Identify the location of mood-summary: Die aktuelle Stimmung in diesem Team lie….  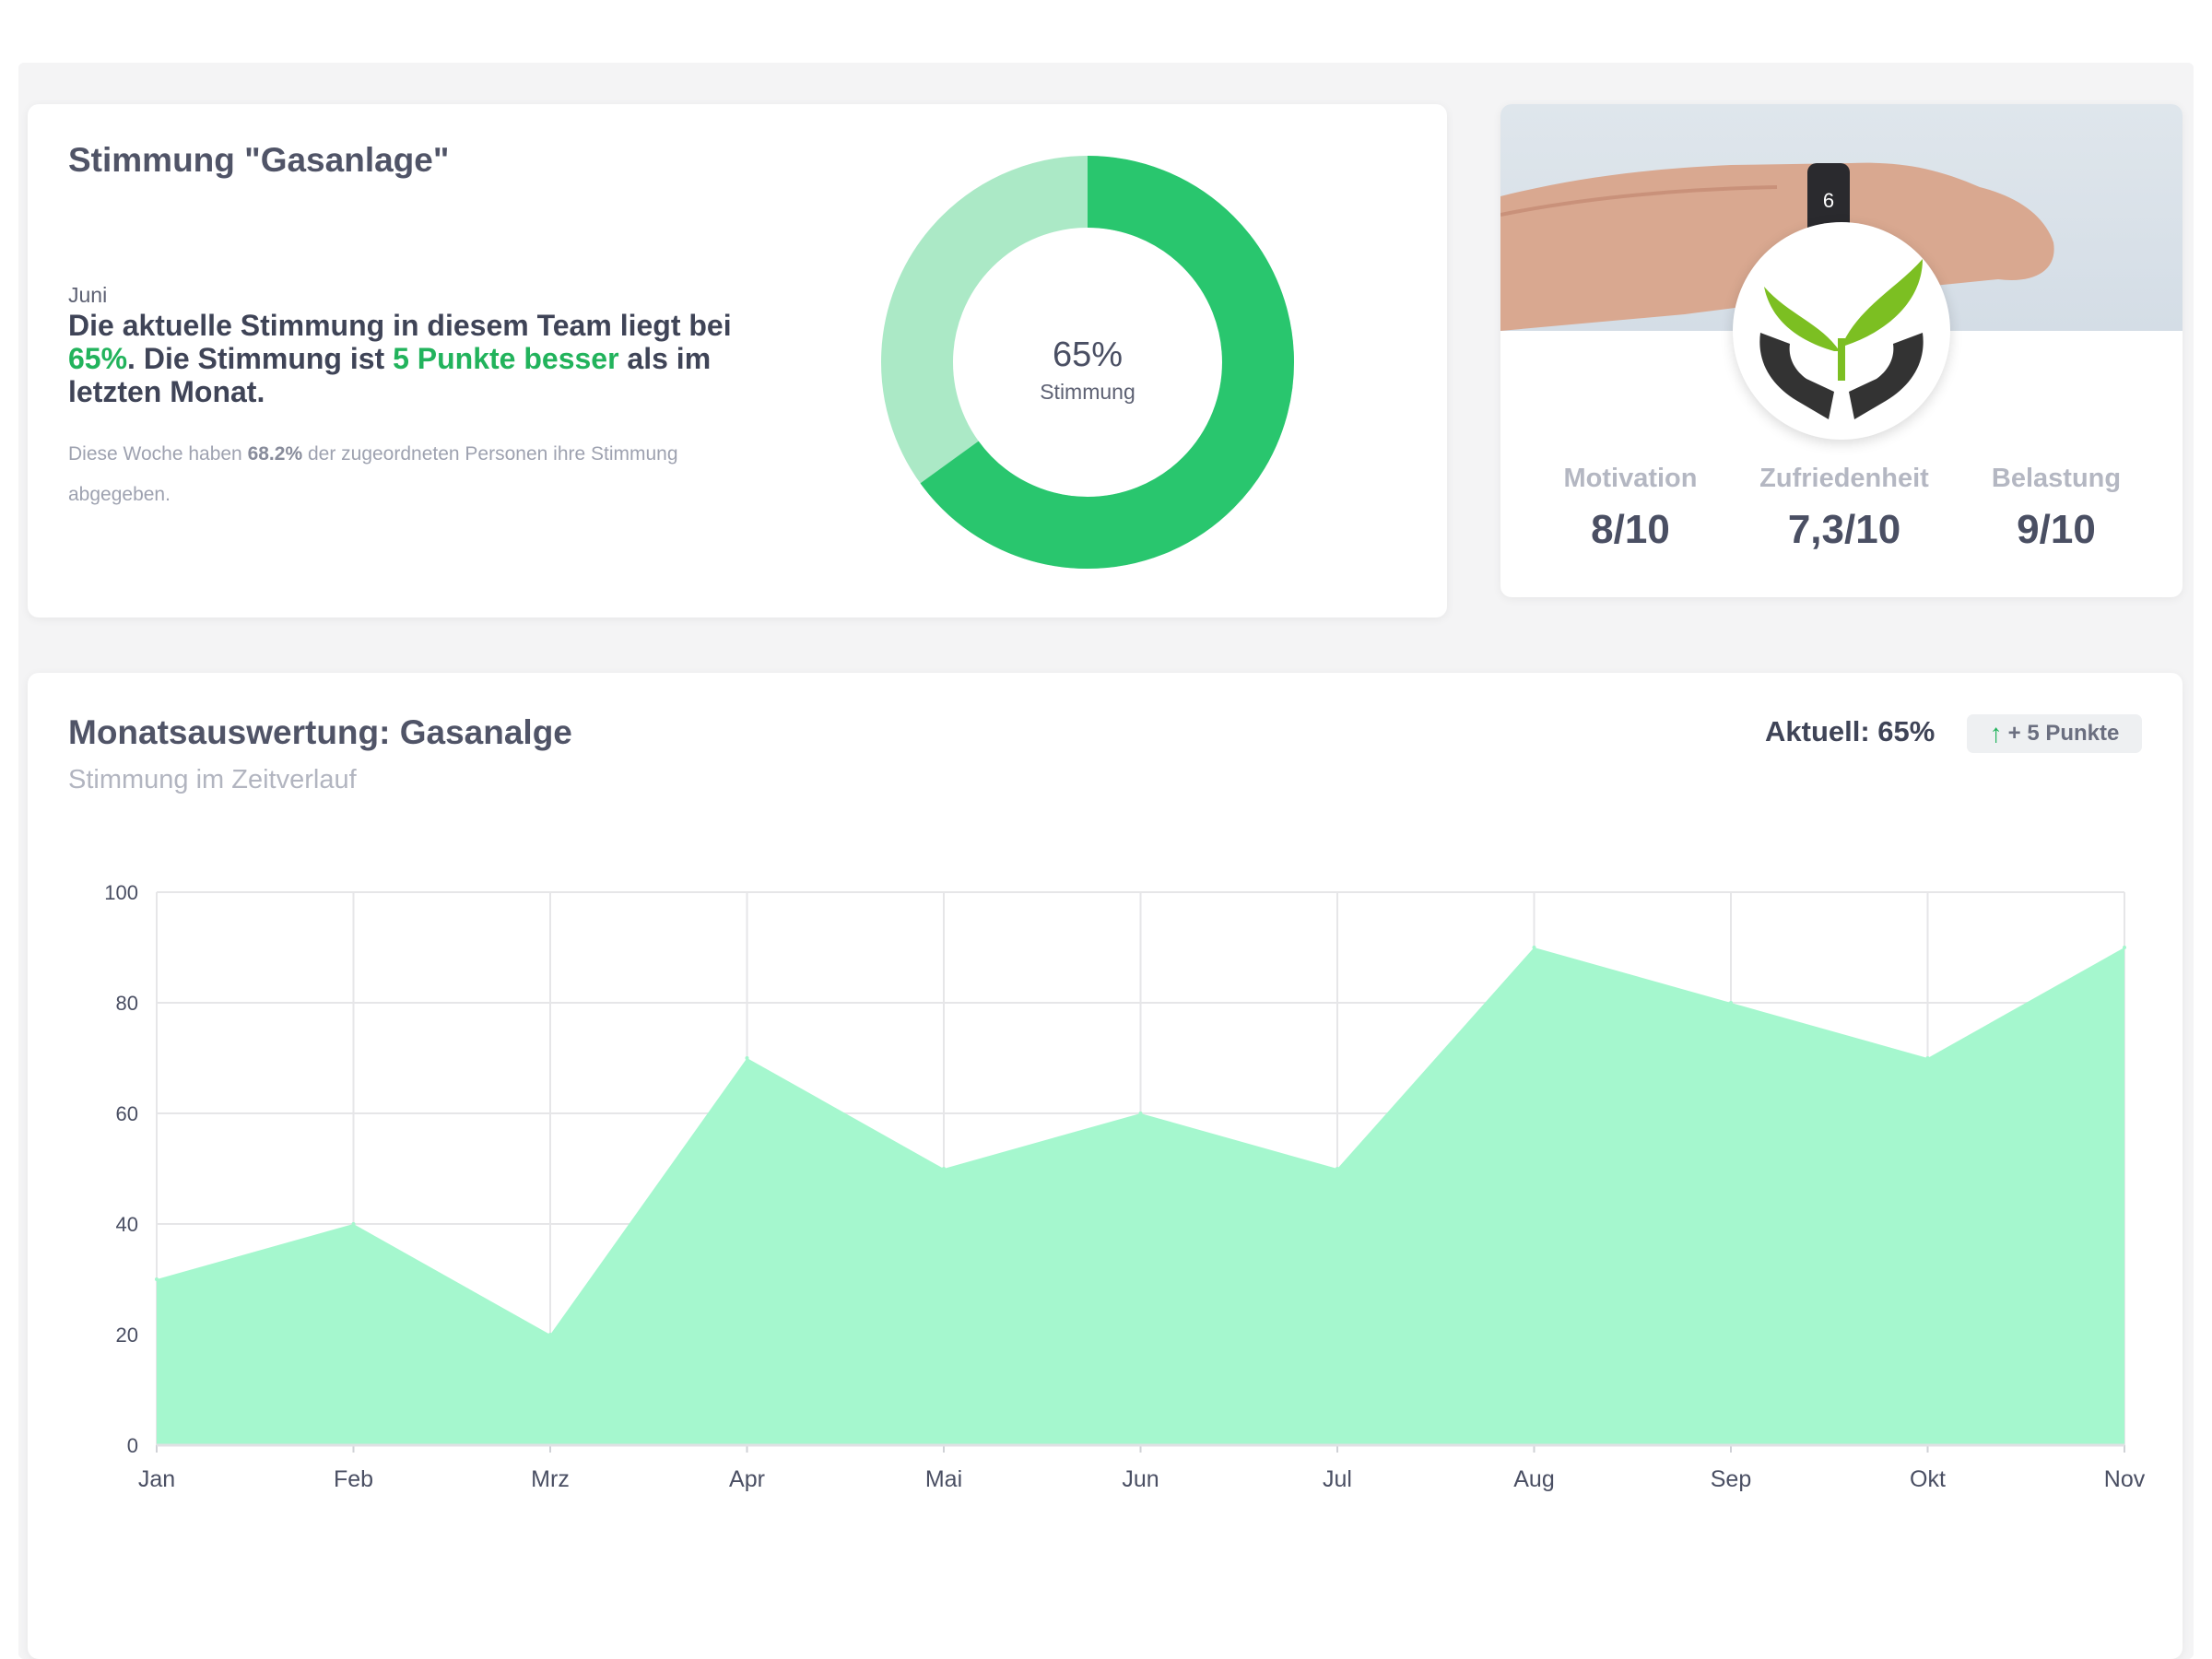
(400, 358).